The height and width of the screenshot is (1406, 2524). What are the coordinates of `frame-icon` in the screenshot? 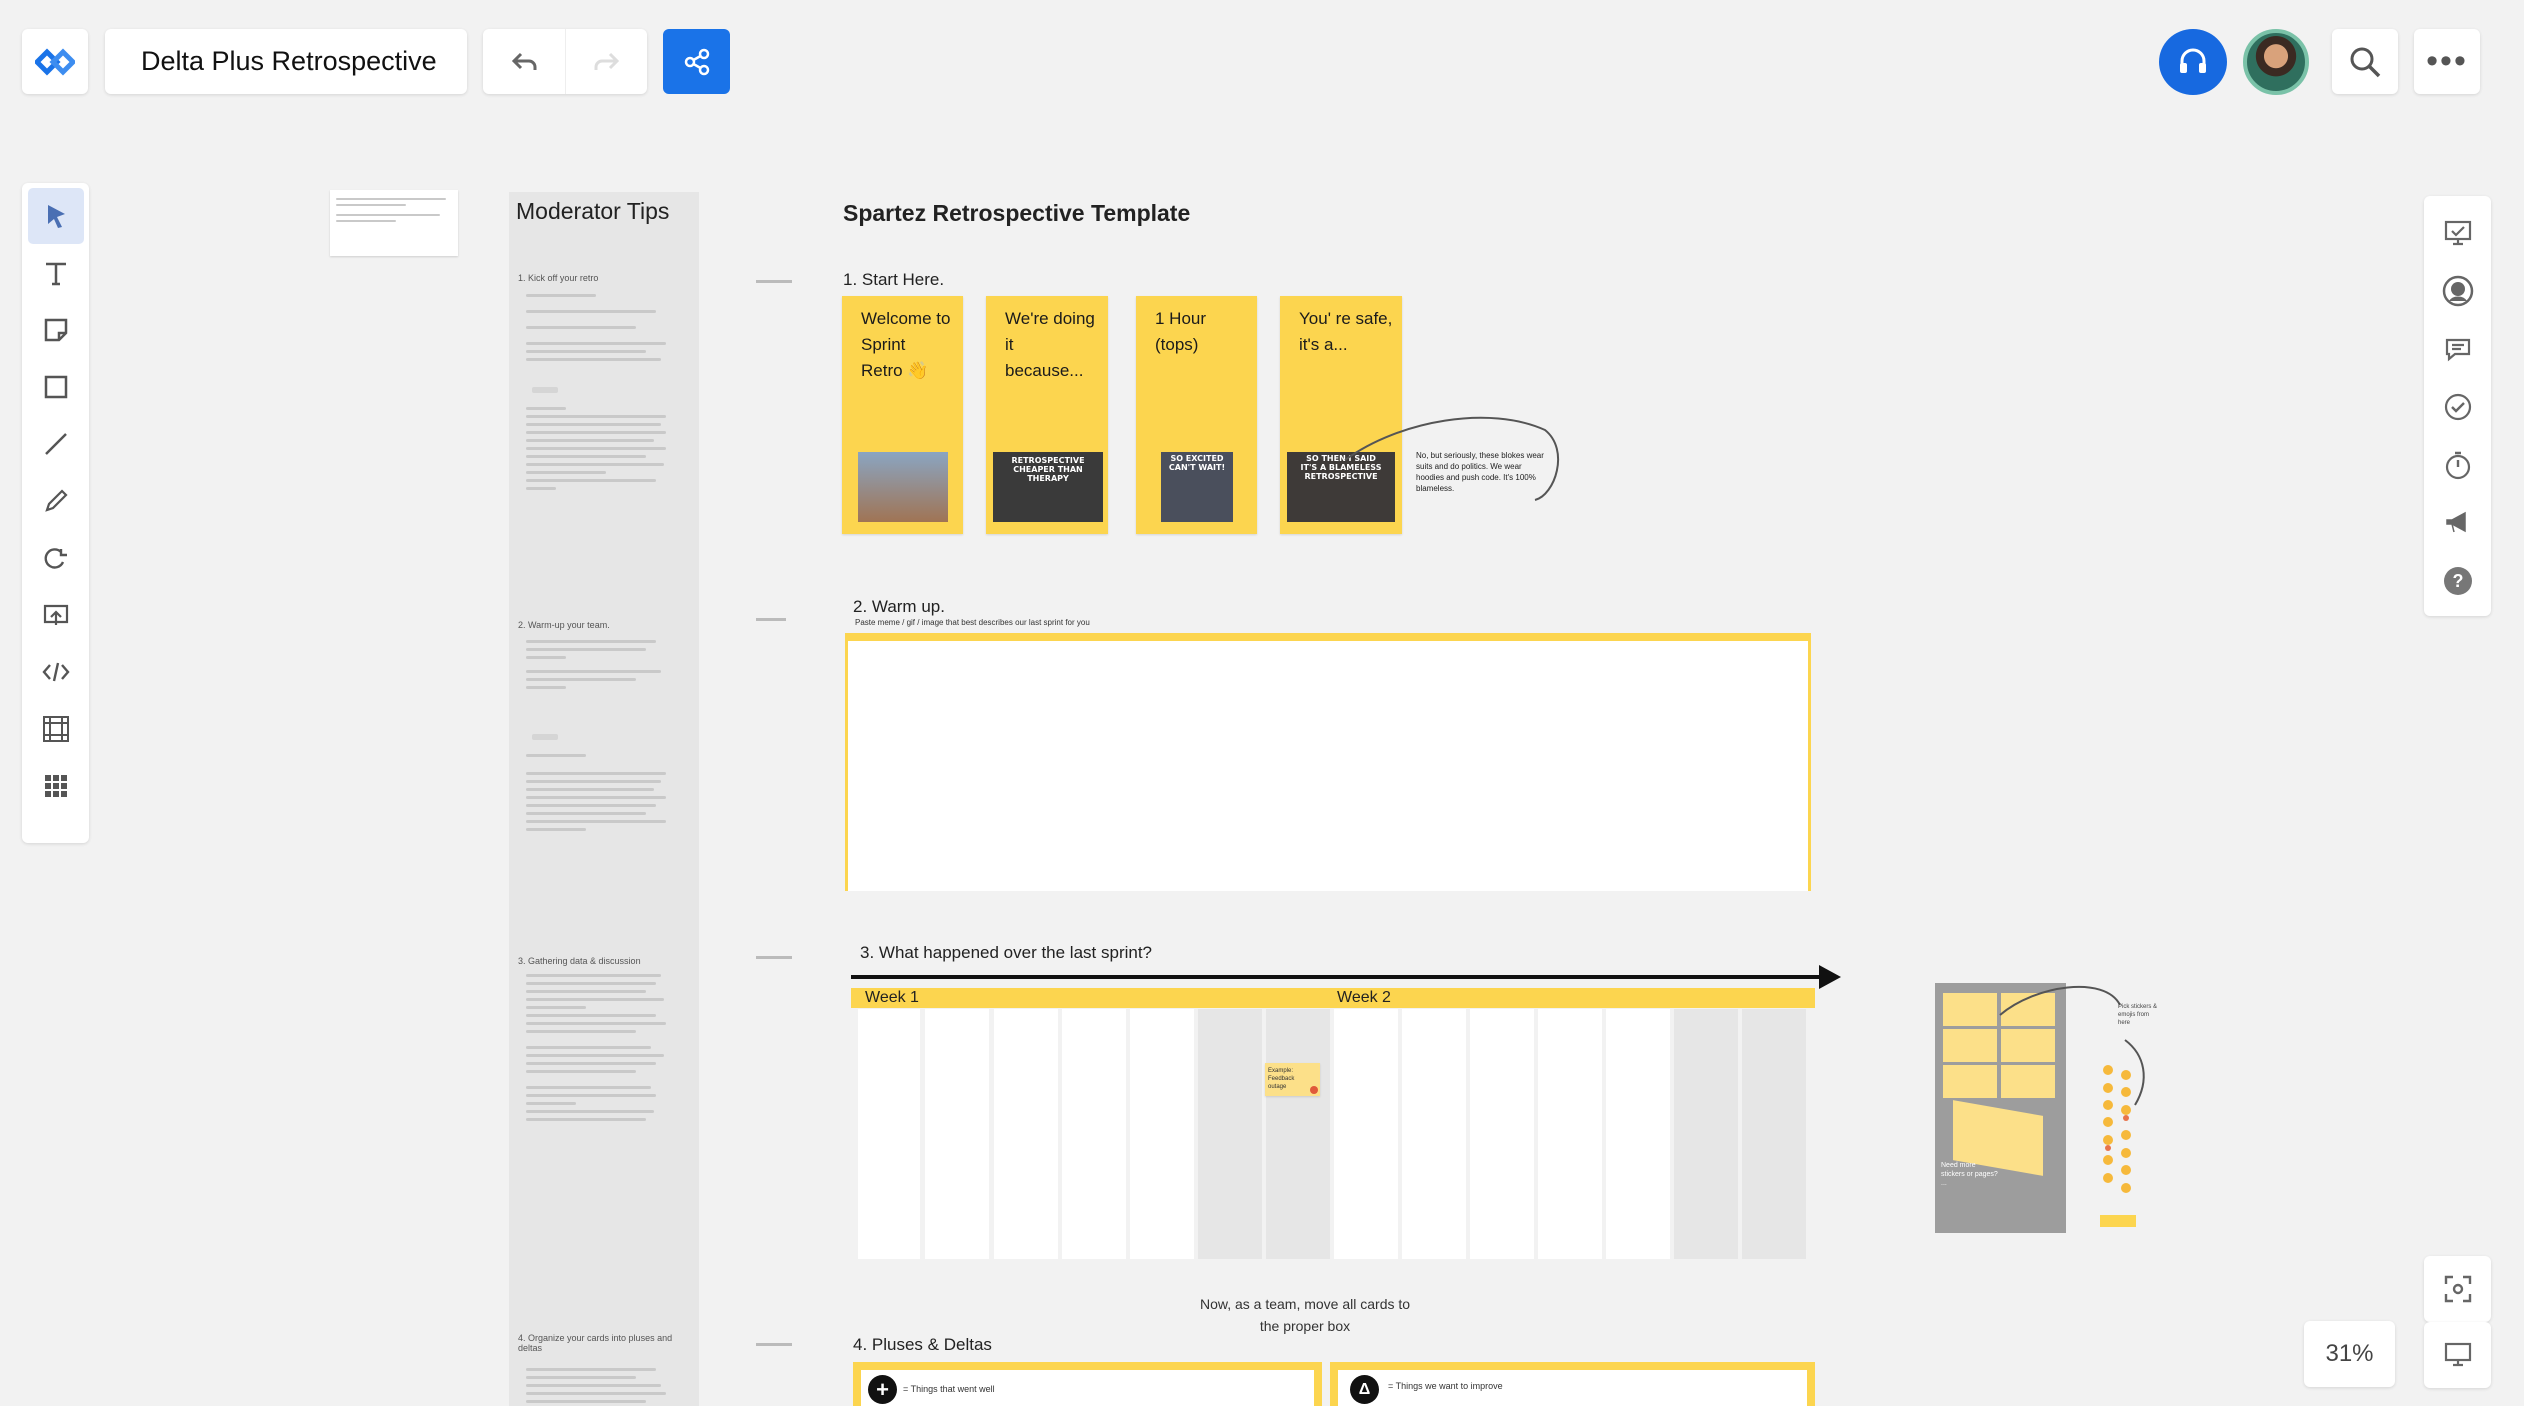 It's located at (55, 729).